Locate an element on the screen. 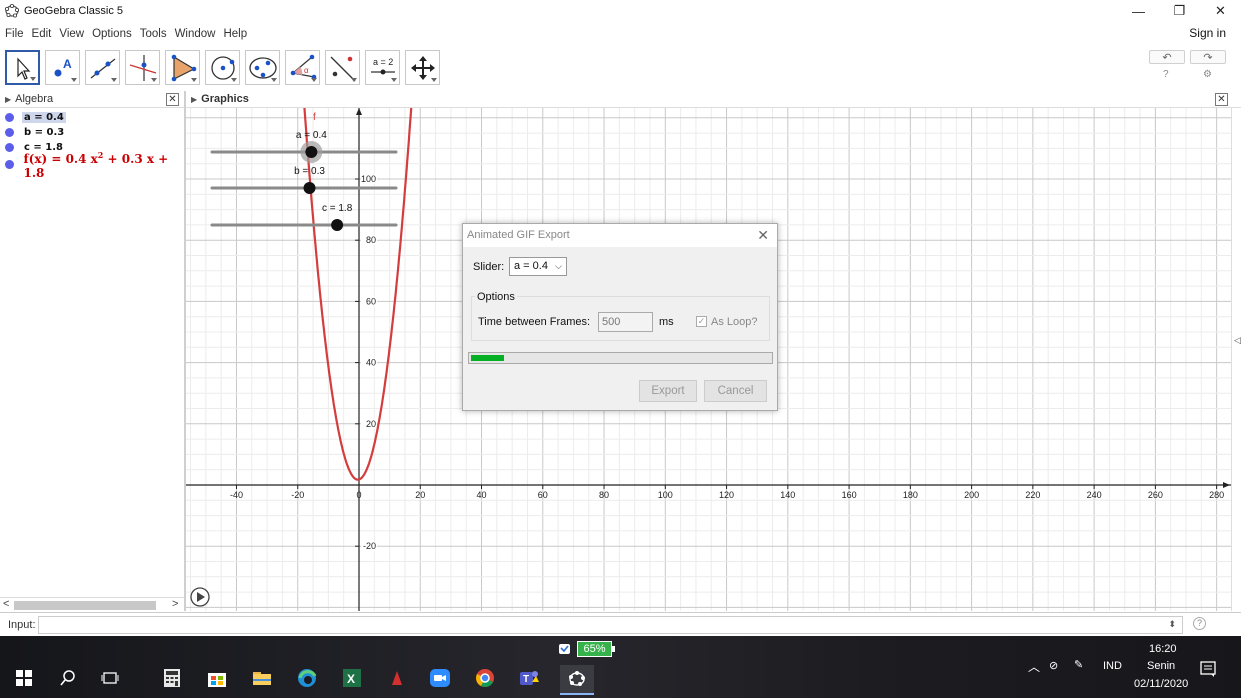 This screenshot has width=1241, height=698. x-tick-label: -20 is located at coordinates (297, 495).